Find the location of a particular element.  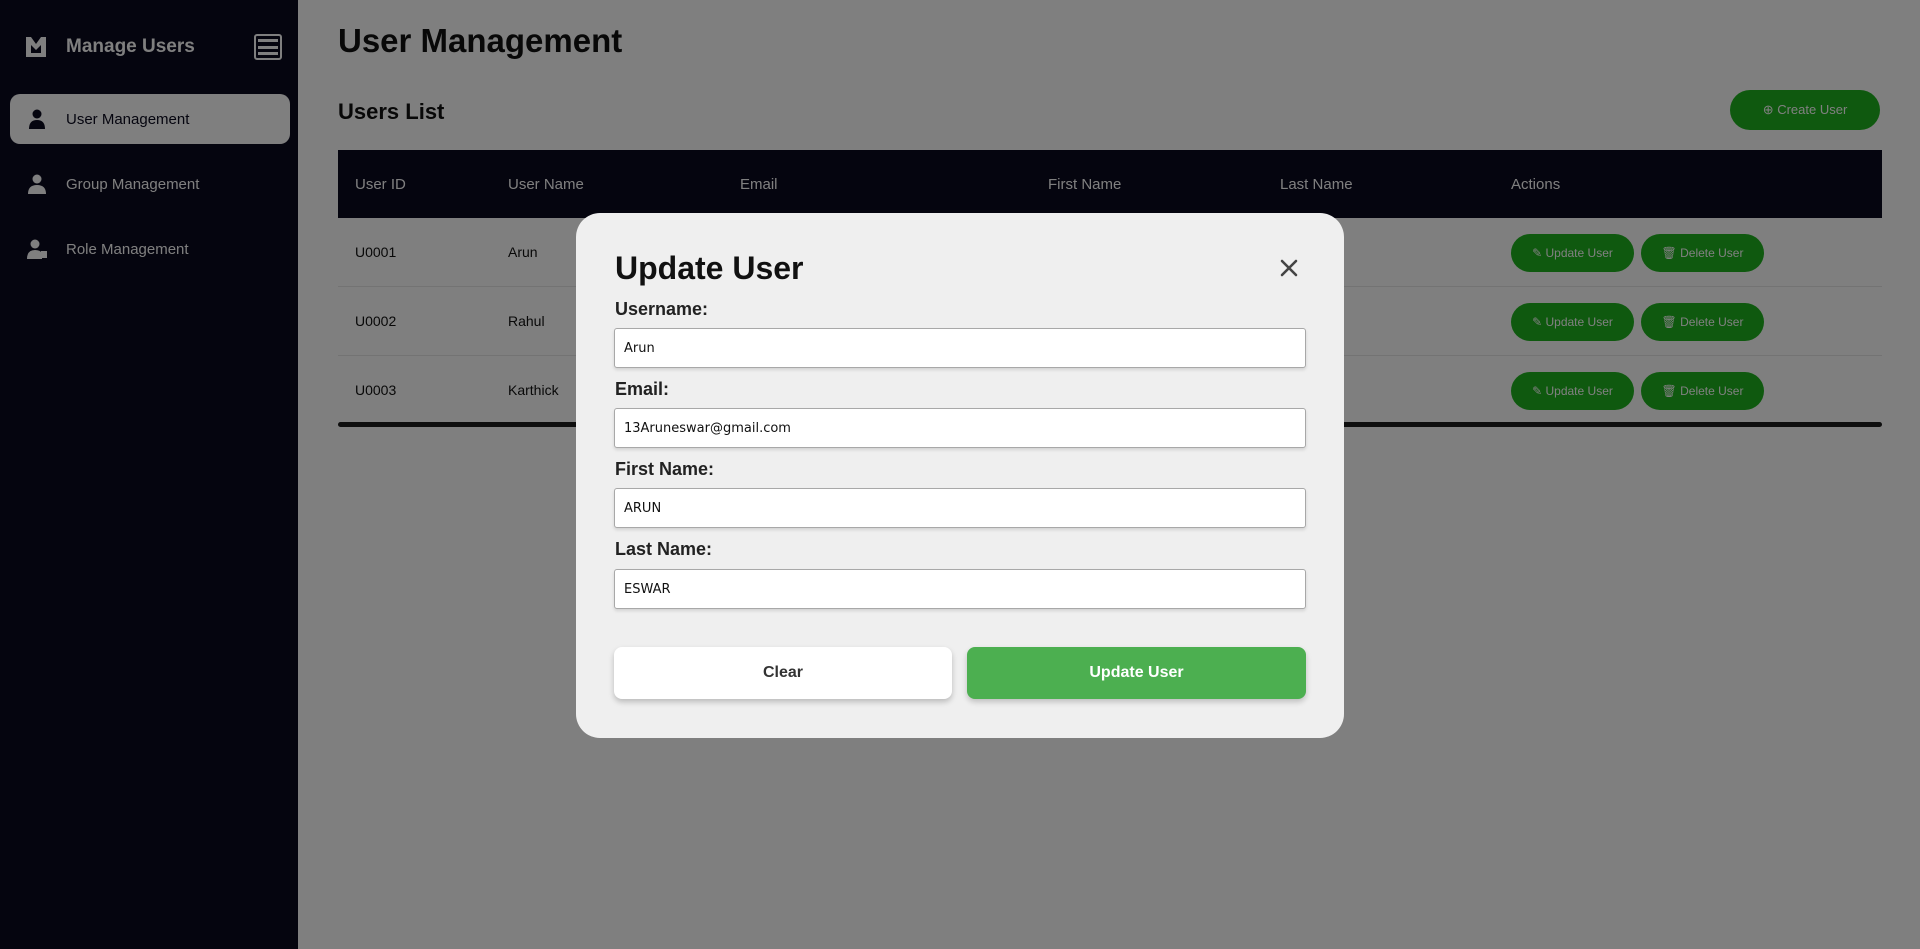

first-name-label: First Name: is located at coordinates (665, 469).